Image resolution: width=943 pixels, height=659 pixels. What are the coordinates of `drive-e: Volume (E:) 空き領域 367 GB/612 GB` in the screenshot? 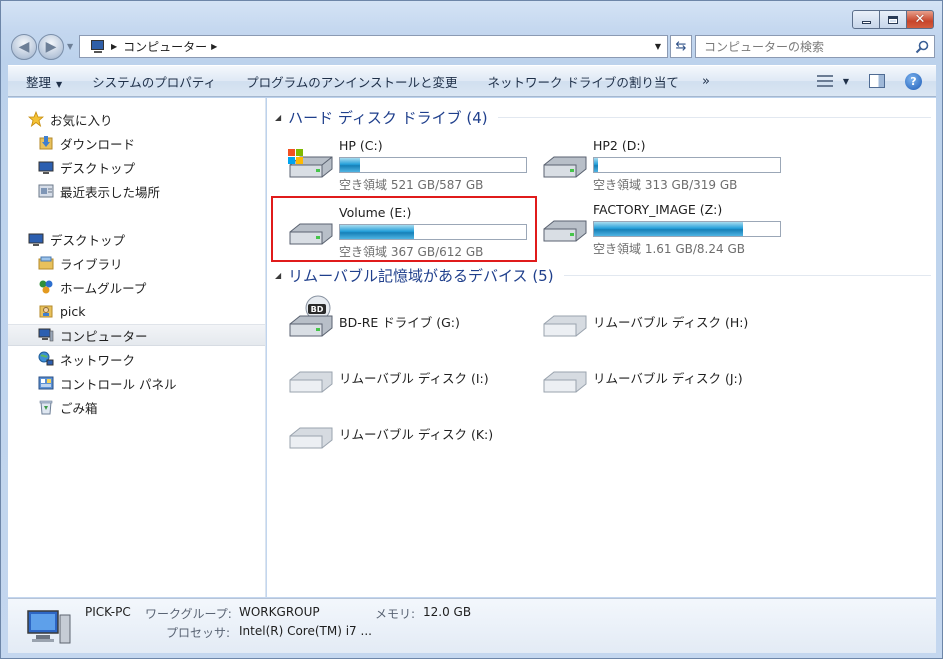 It's located at (404, 229).